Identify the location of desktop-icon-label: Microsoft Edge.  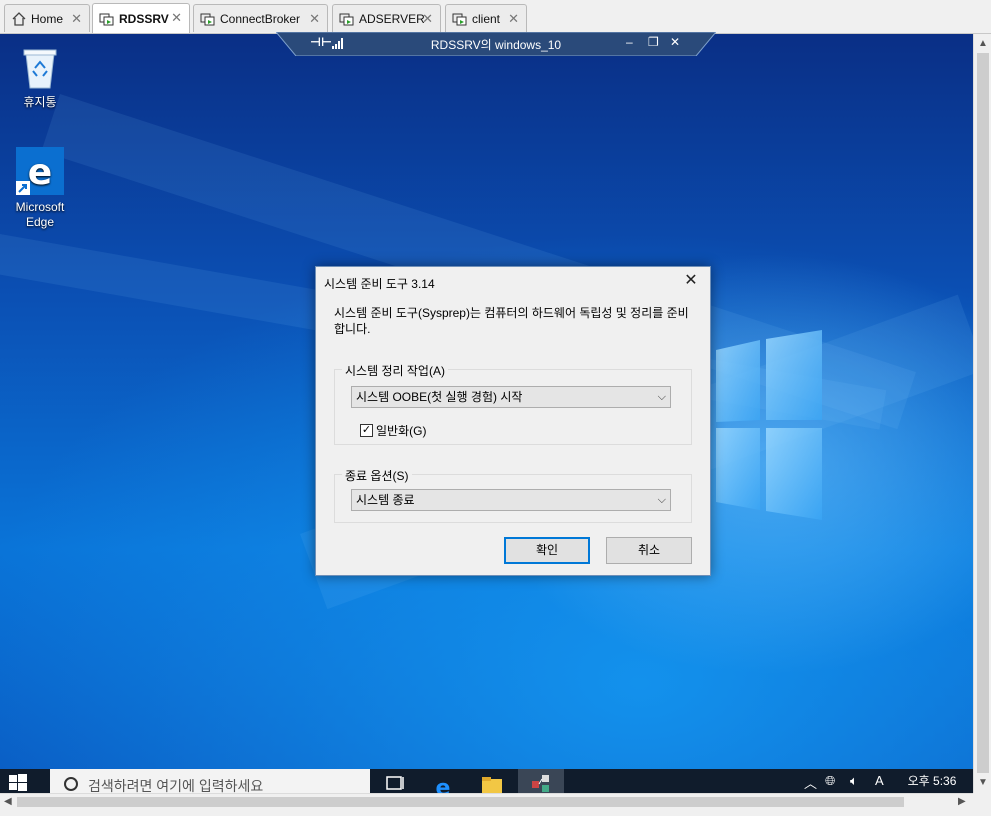
(40, 214).